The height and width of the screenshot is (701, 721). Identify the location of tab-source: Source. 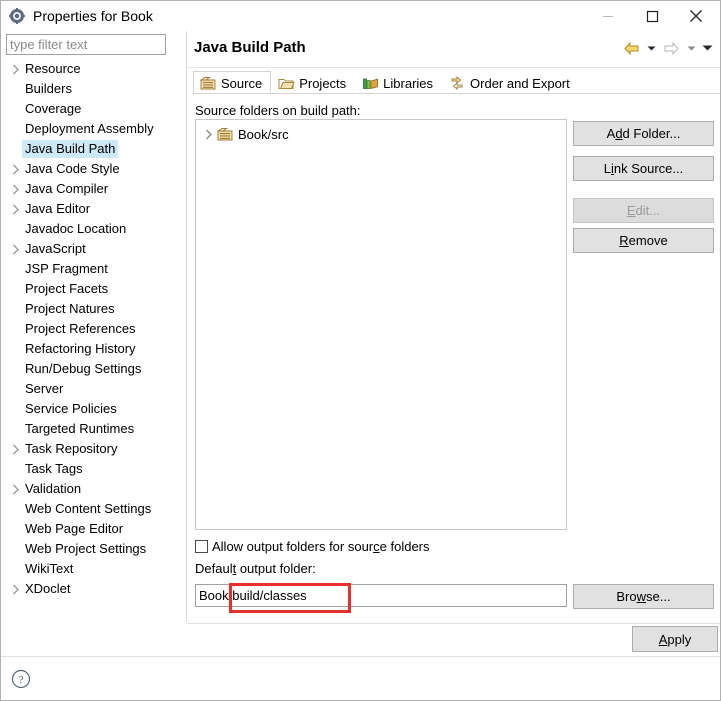
(232, 83).